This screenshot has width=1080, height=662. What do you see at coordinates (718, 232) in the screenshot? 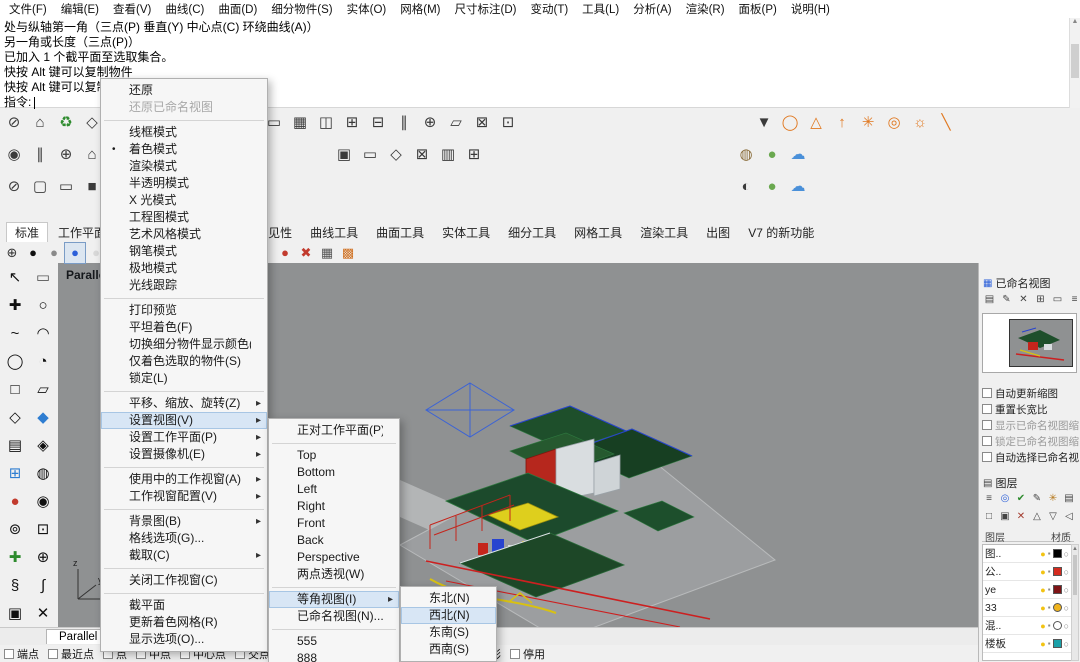
I see `toolbar-tab: 出图` at bounding box center [718, 232].